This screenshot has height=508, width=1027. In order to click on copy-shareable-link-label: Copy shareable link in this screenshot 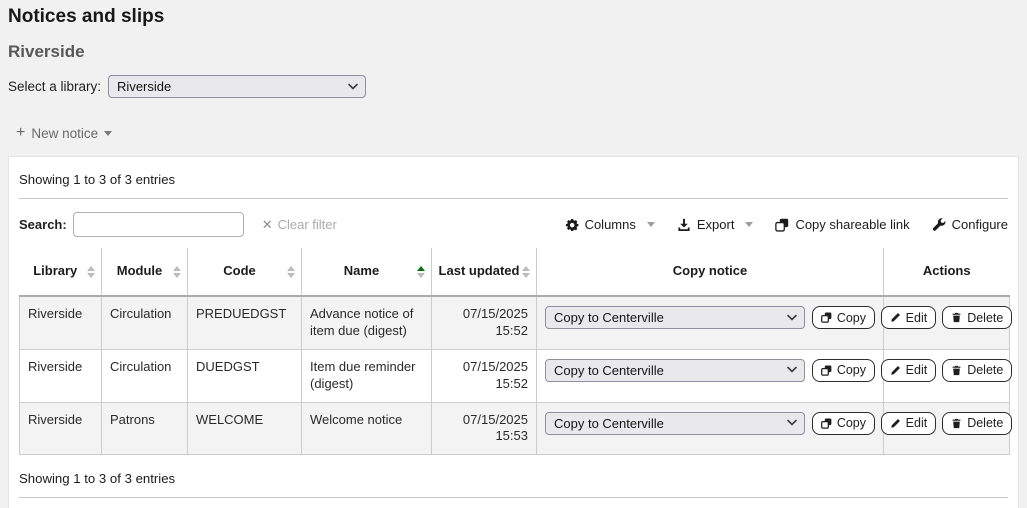, I will do `click(852, 224)`.